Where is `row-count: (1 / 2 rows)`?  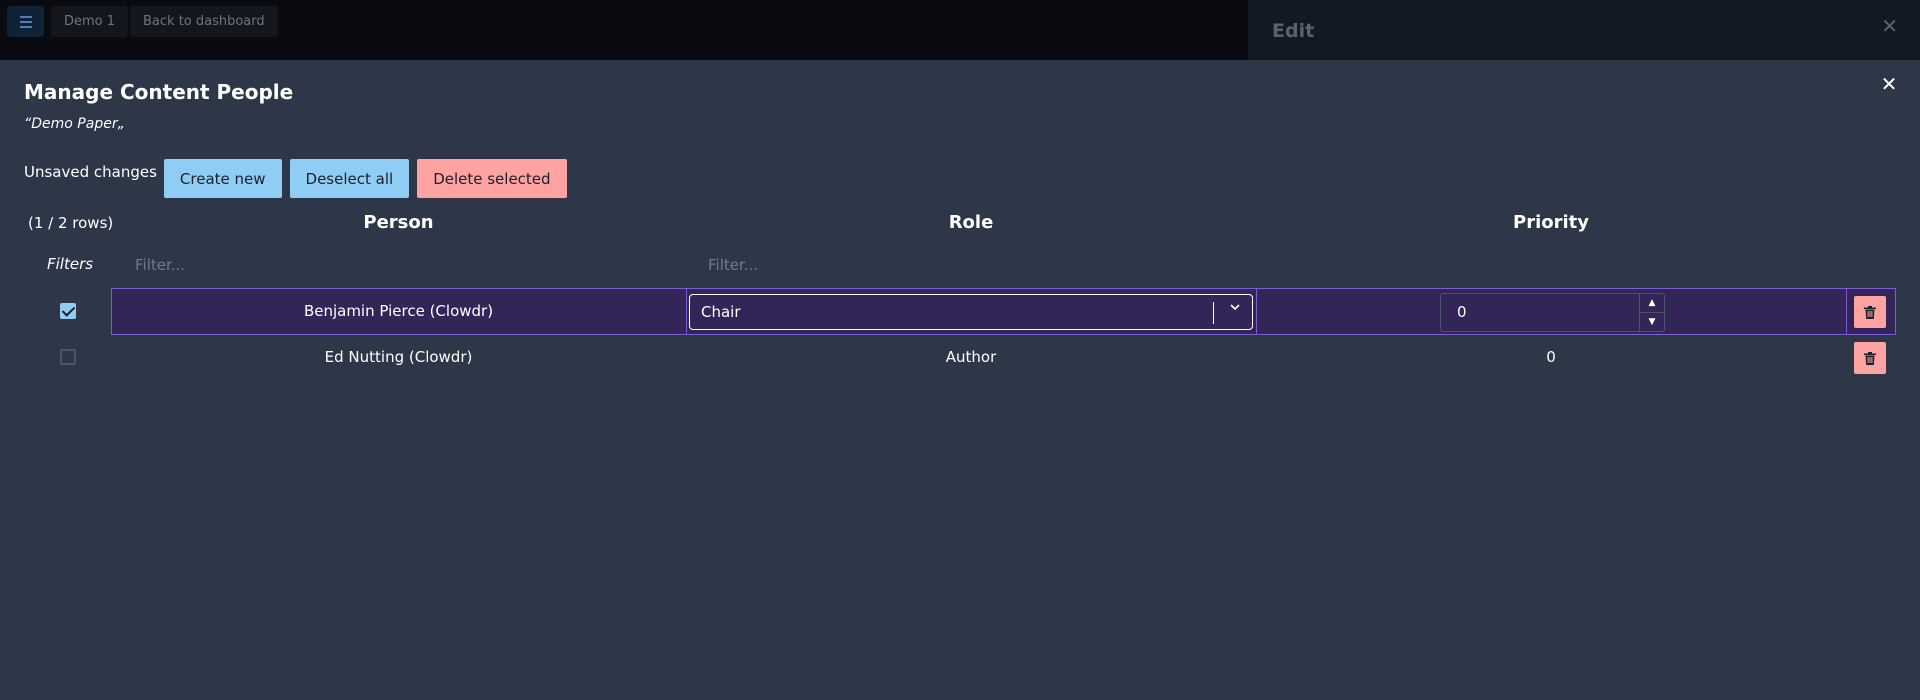 row-count: (1 / 2 rows) is located at coordinates (71, 223).